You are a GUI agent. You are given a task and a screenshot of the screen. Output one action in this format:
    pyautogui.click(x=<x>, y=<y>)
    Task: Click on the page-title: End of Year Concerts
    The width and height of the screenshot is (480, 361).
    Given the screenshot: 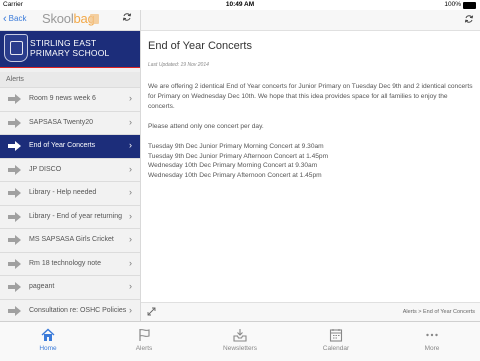 What is the action you would take?
    pyautogui.click(x=200, y=46)
    